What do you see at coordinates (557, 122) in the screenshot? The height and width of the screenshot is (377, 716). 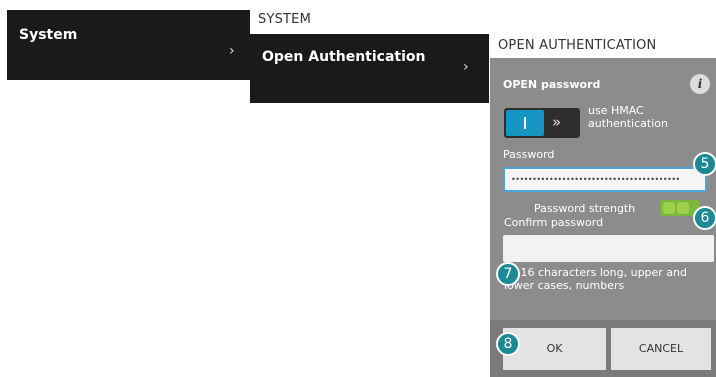 I see `double-chevron-icon: »` at bounding box center [557, 122].